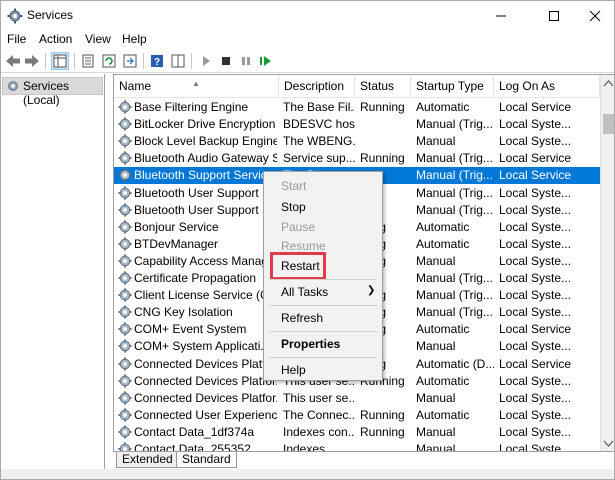 The width and height of the screenshot is (615, 480). What do you see at coordinates (323, 305) in the screenshot?
I see `menu-separator` at bounding box center [323, 305].